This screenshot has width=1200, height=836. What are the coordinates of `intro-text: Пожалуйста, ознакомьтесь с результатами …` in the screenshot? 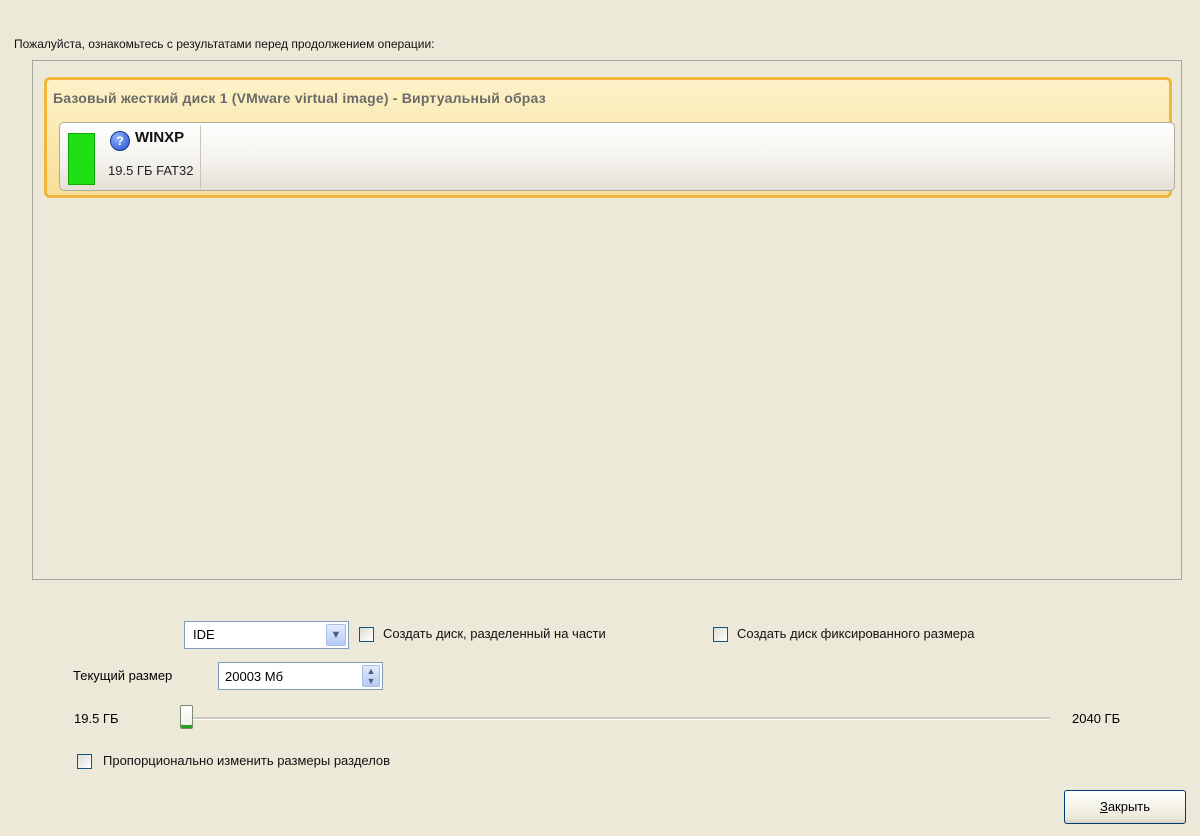 It's located at (224, 44).